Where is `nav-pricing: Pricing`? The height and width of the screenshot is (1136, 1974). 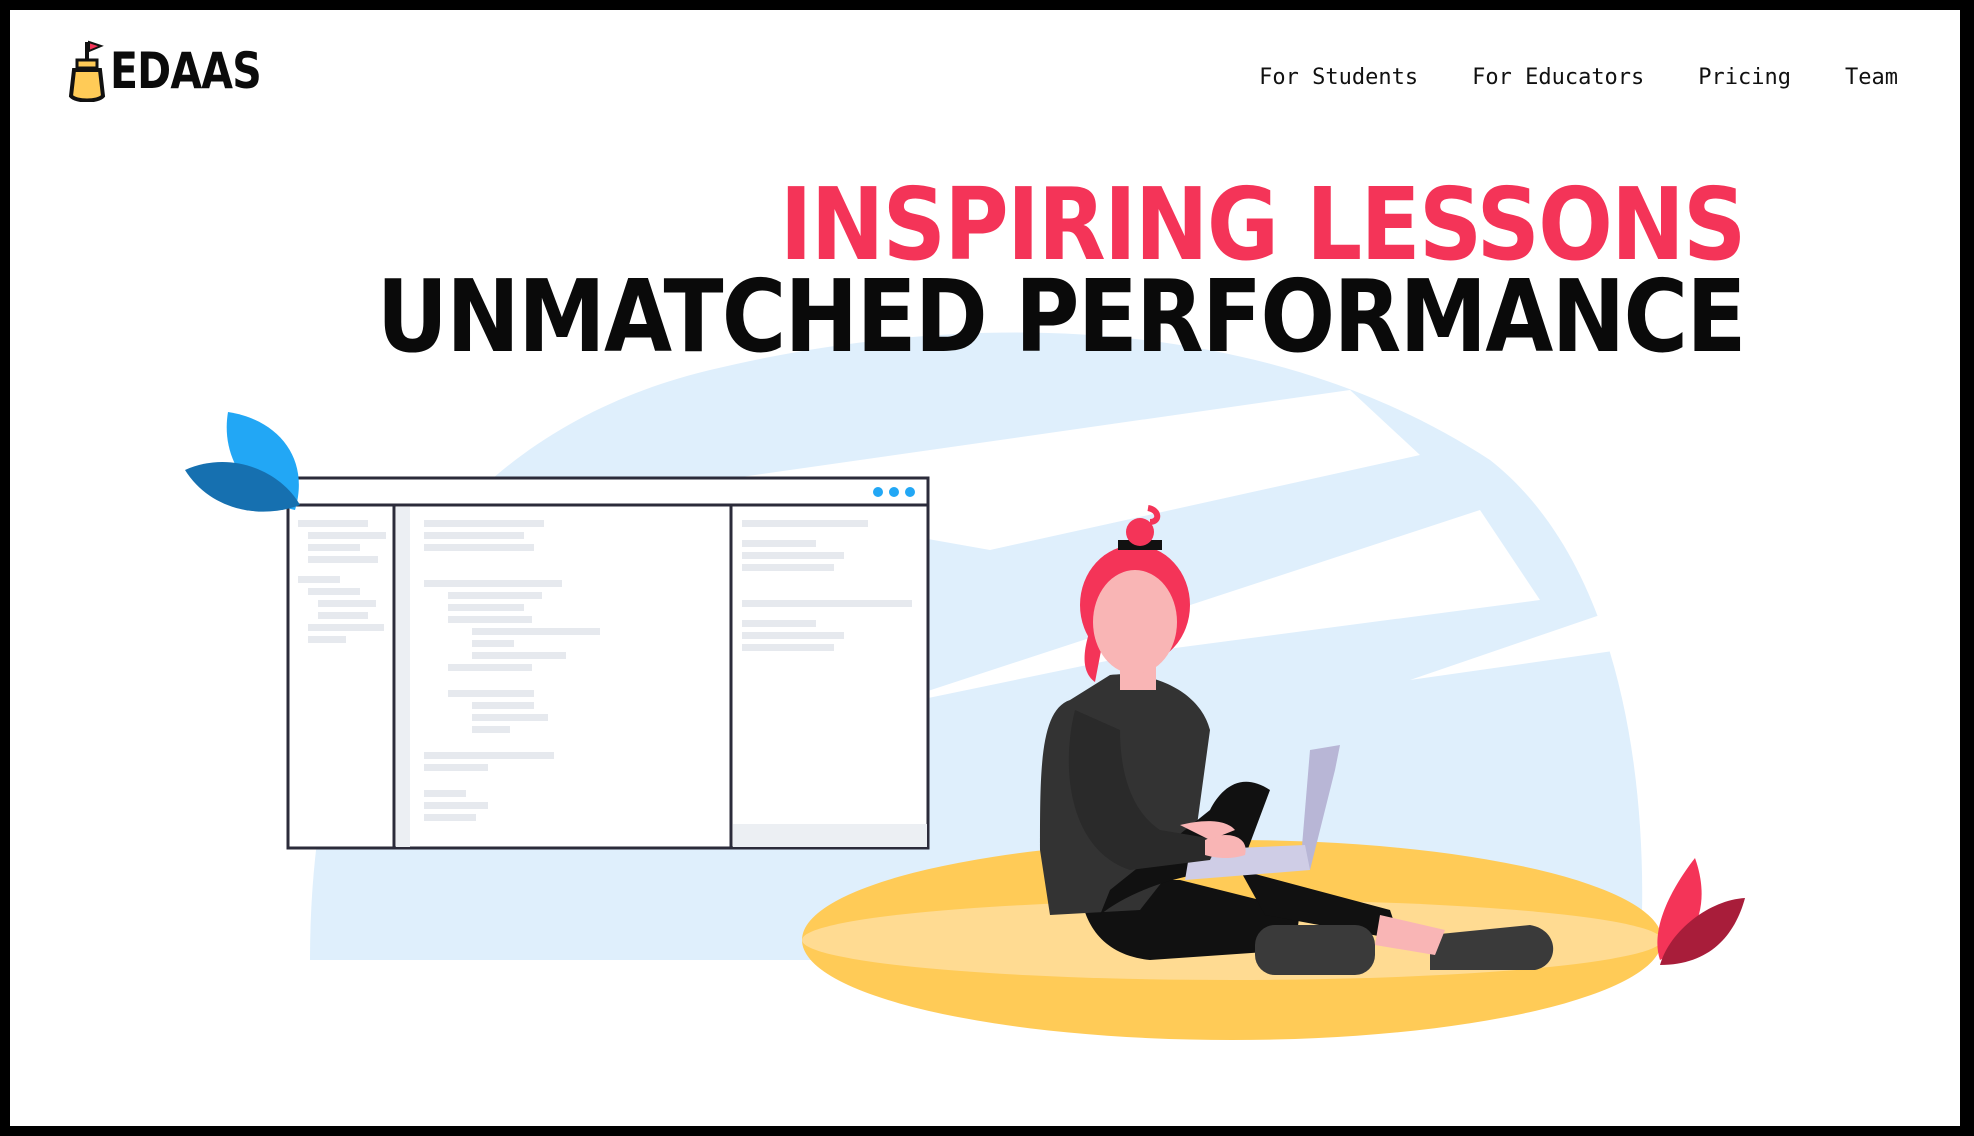 nav-pricing: Pricing is located at coordinates (1744, 77).